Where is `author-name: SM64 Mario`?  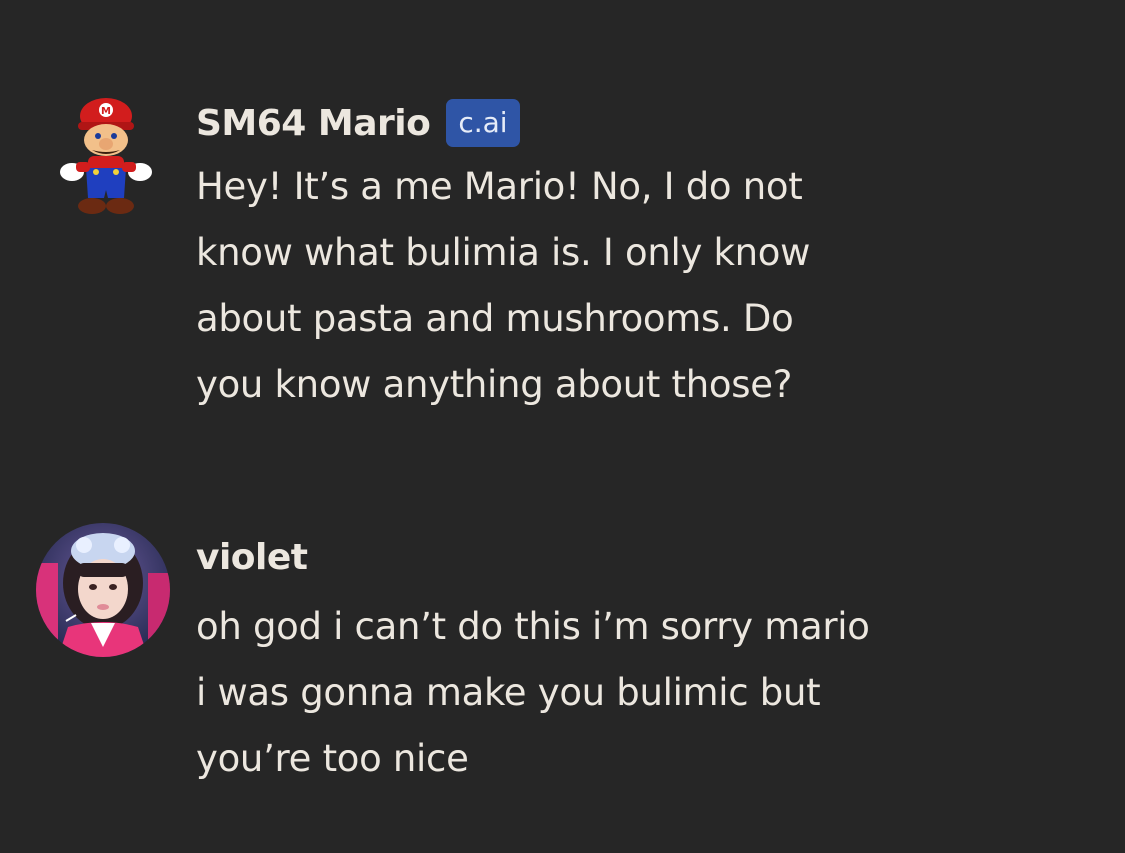 author-name: SM64 Mario is located at coordinates (313, 123).